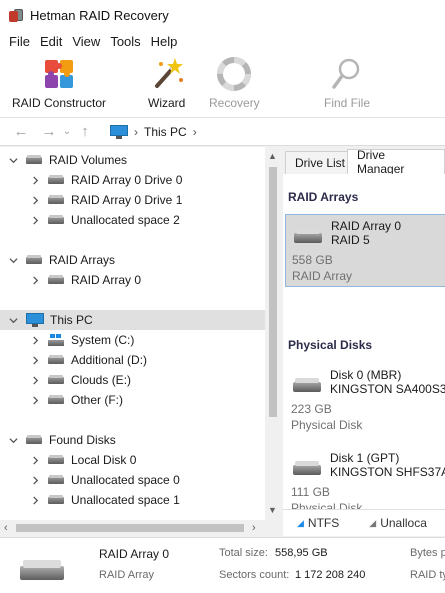  Describe the element at coordinates (132, 320) in the screenshot. I see `tree-group-this-pc: This PC` at that location.